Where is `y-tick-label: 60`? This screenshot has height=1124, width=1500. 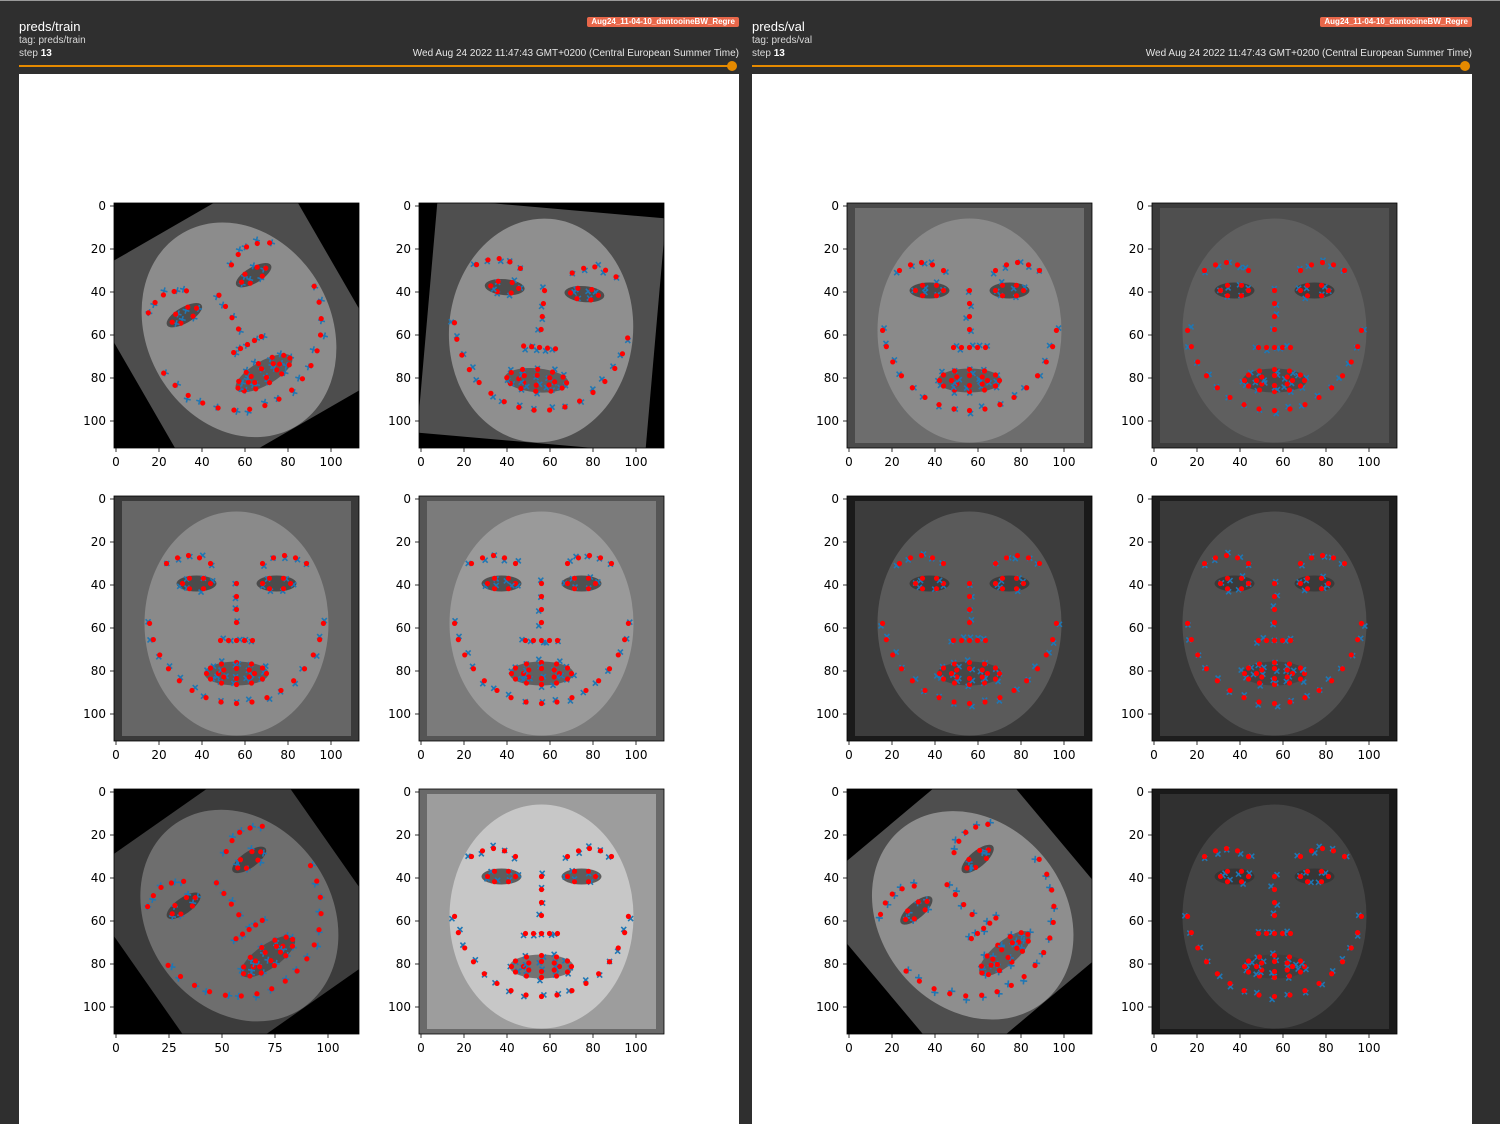
y-tick-label: 60 is located at coordinates (831, 921).